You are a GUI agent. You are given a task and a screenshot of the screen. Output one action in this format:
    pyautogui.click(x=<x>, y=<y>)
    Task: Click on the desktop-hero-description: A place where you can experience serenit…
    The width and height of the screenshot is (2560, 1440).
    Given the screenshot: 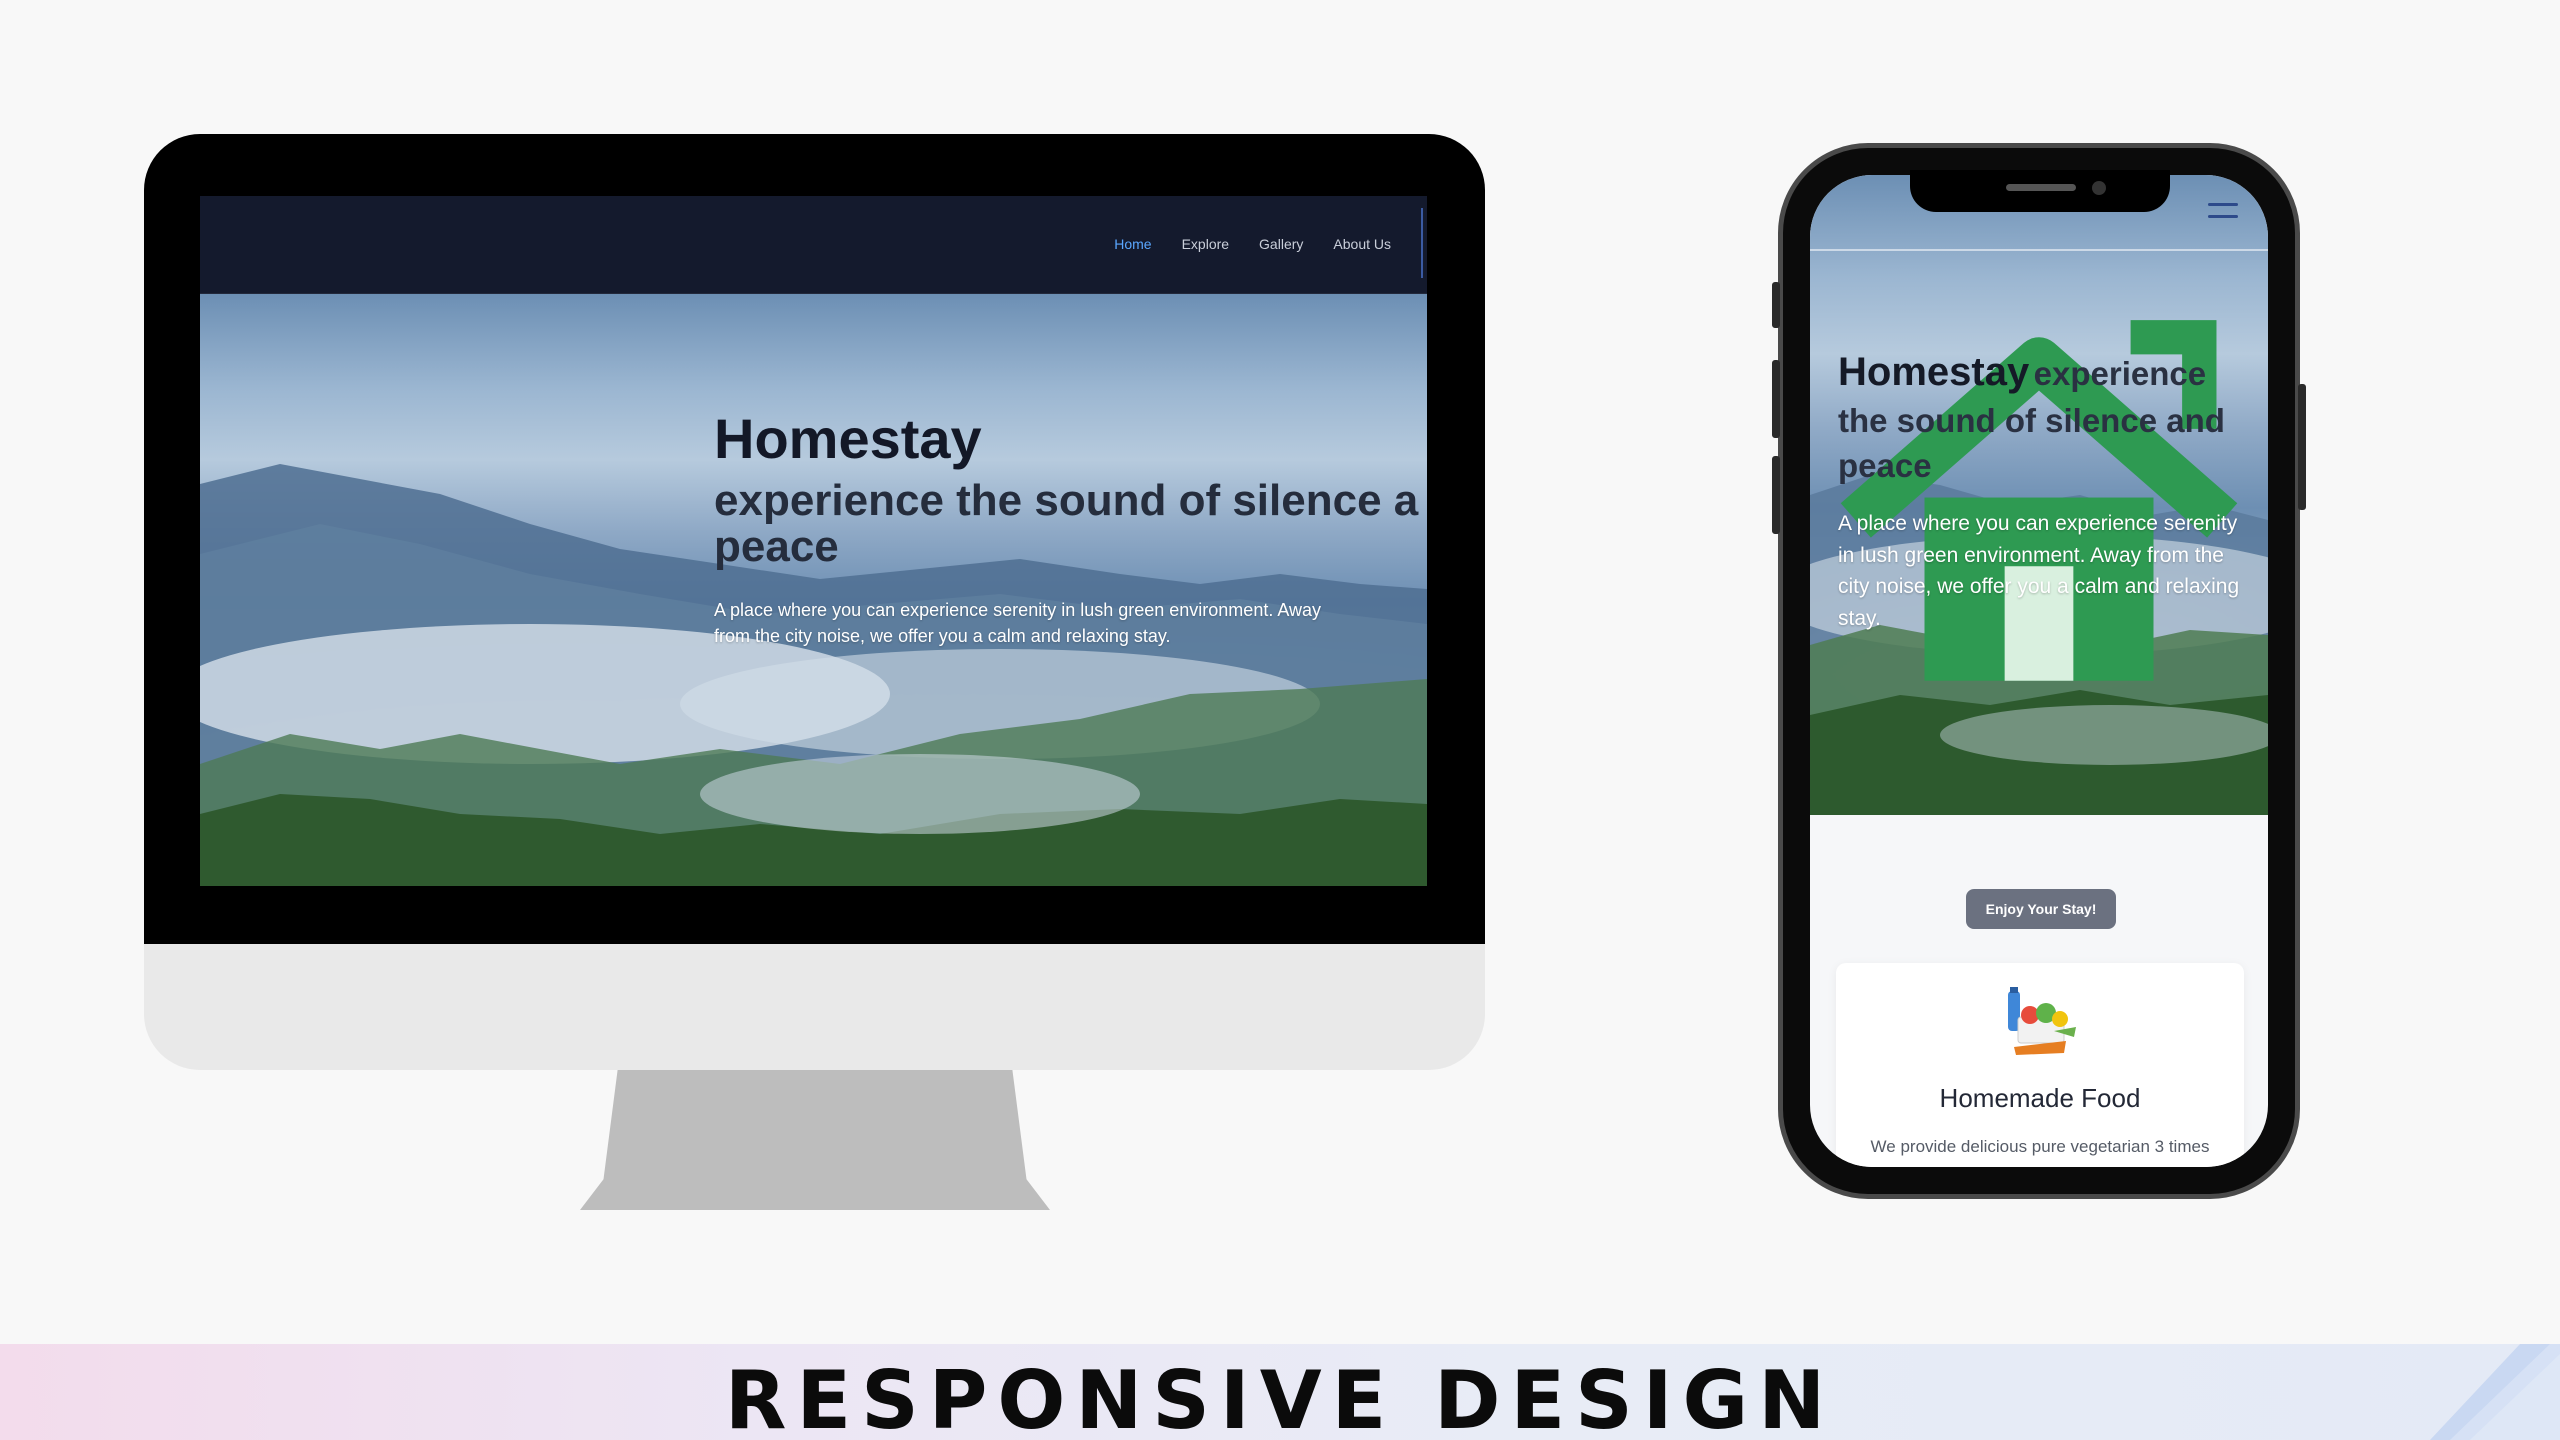 What is the action you would take?
    pyautogui.click(x=1018, y=622)
    